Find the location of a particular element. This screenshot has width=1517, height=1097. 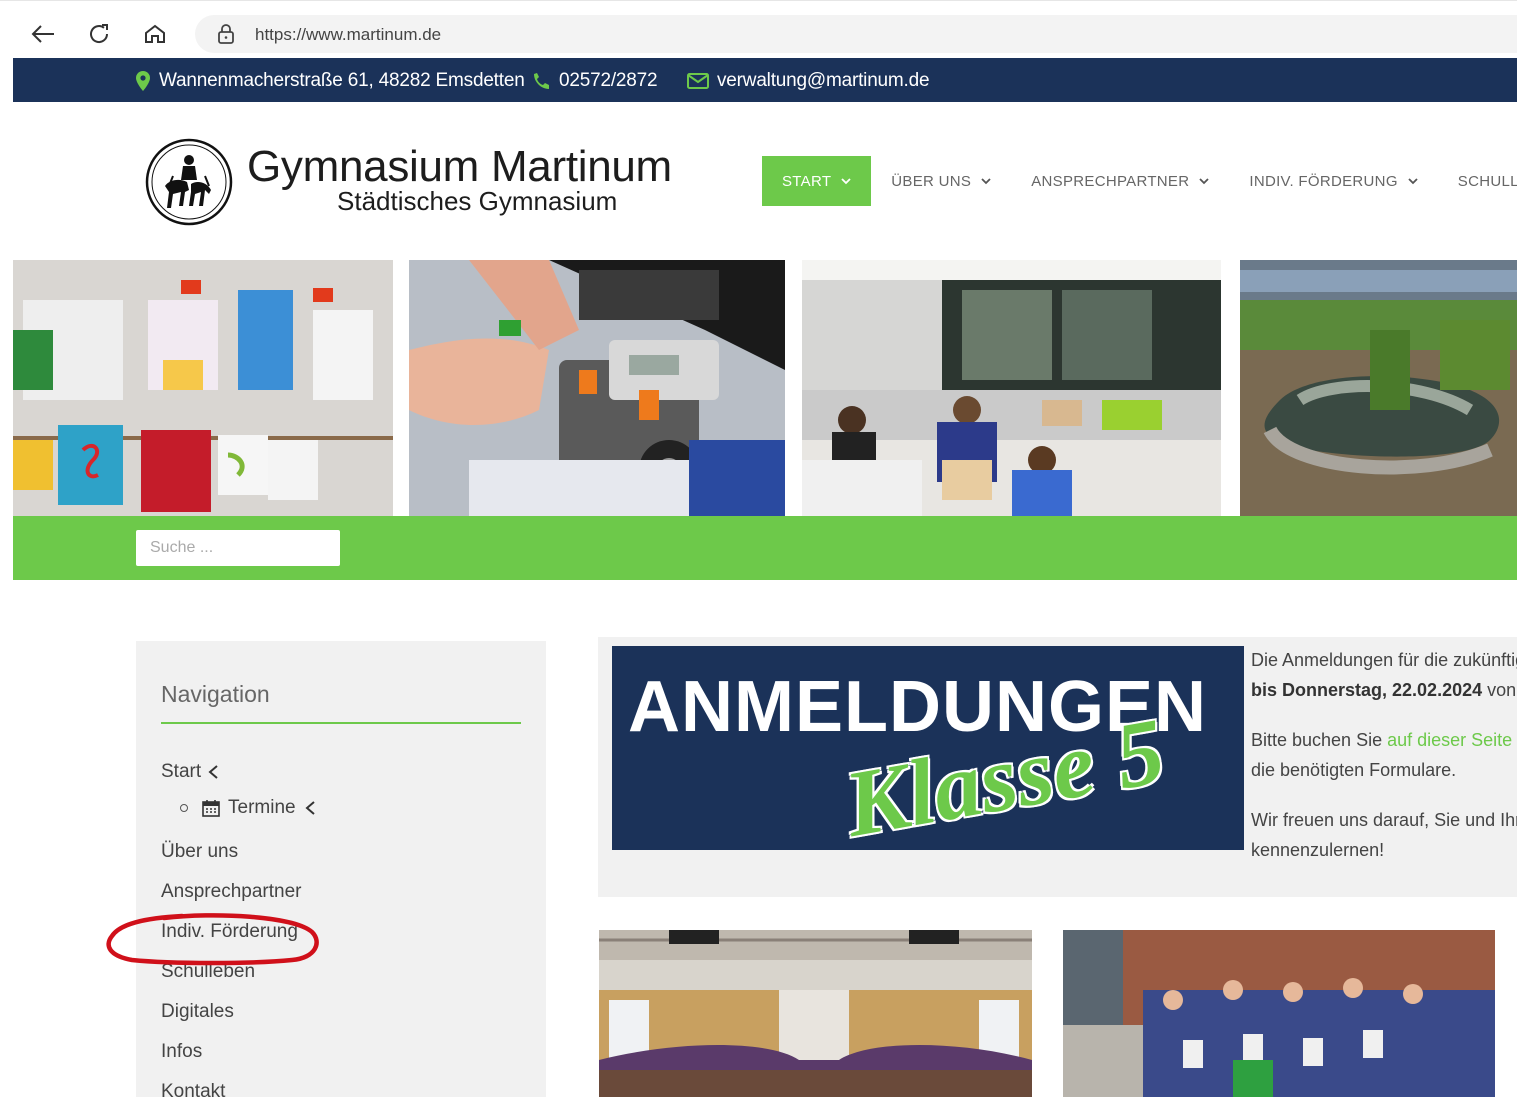

site-title: Gymnasium Martinum is located at coordinates (459, 167).